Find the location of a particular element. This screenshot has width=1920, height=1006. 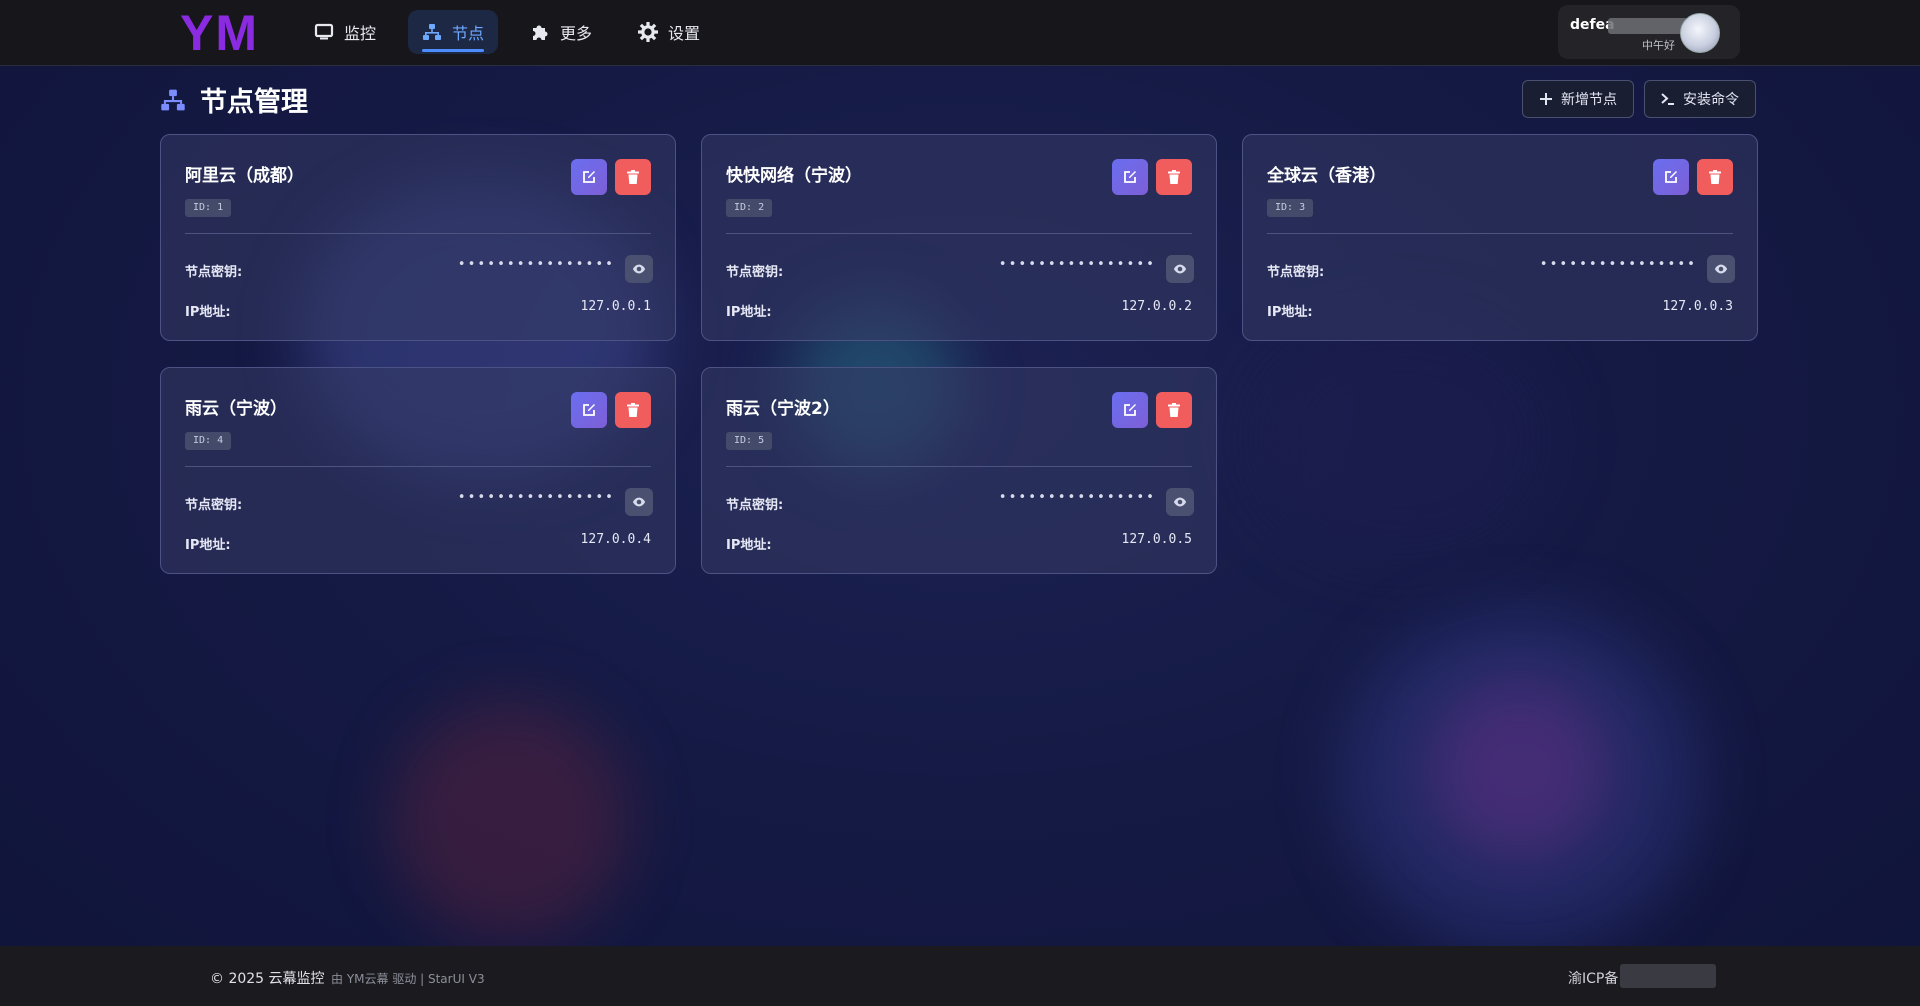

page-header: 节点管理 is located at coordinates (234, 99).